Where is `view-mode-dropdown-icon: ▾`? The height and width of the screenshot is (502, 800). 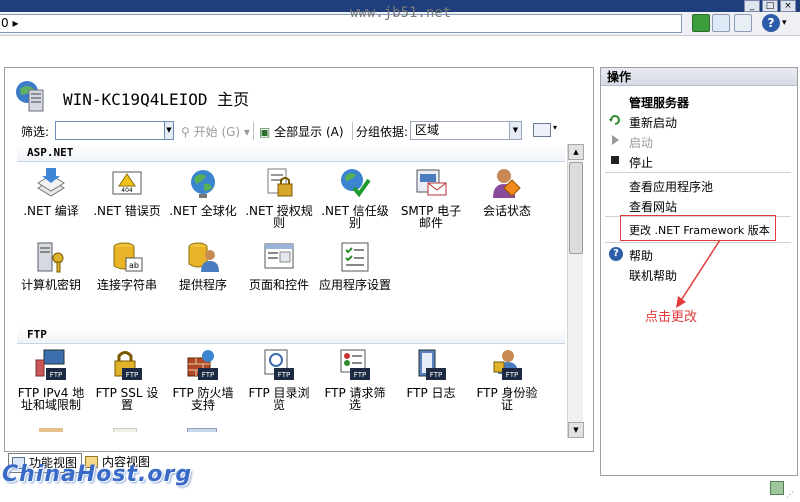 view-mode-dropdown-icon: ▾ is located at coordinates (555, 127).